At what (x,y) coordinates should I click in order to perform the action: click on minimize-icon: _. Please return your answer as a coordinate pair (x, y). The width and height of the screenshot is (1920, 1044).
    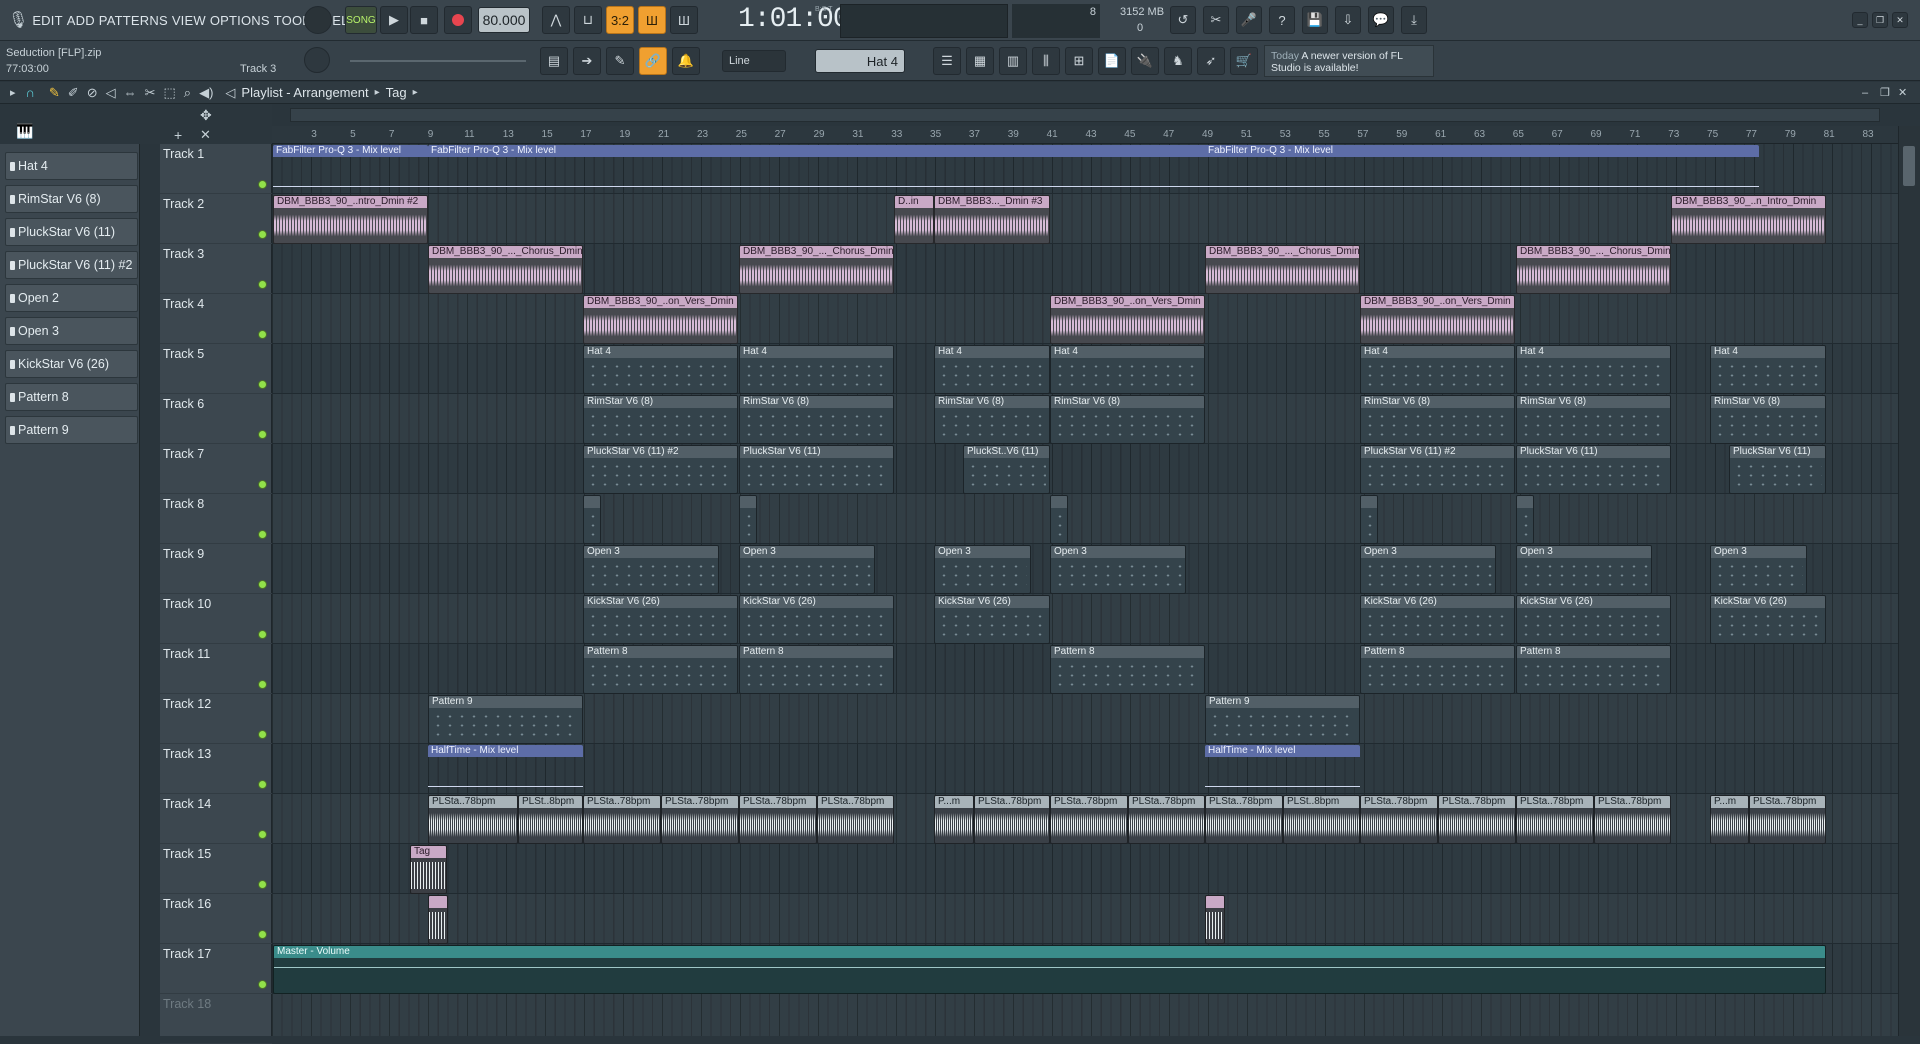
    Looking at the image, I should click on (1860, 20).